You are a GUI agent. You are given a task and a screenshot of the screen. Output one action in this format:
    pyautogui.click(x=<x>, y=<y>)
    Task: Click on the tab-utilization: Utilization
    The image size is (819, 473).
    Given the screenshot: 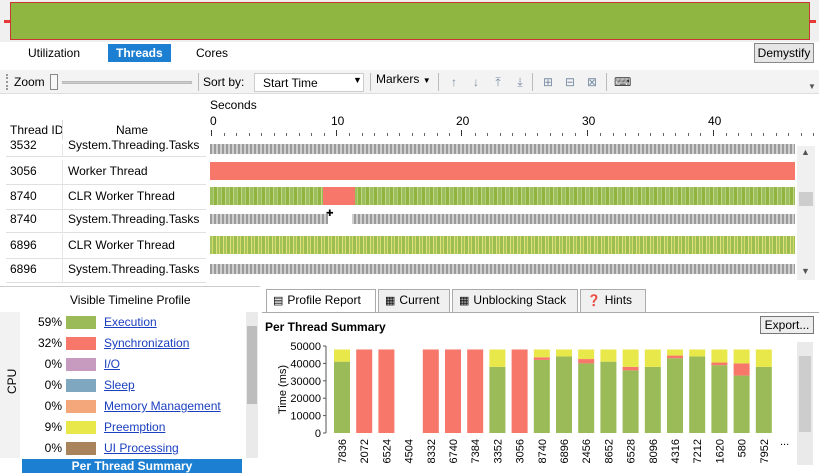 What is the action you would take?
    pyautogui.click(x=54, y=53)
    